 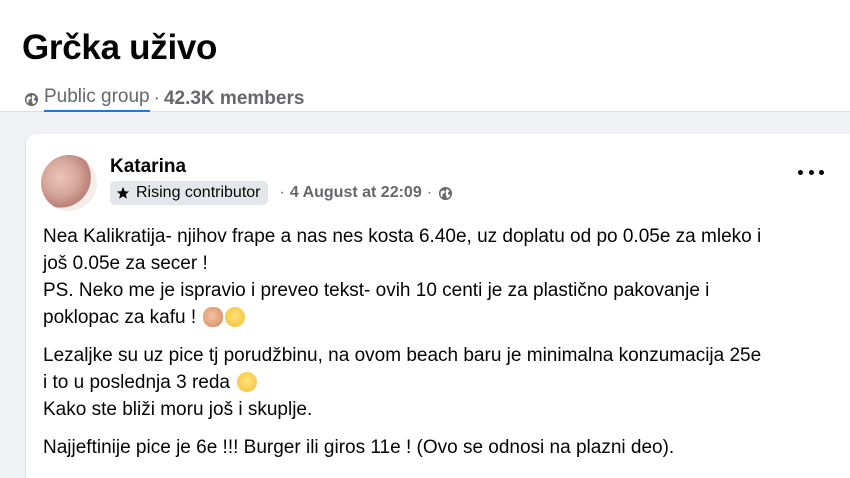 What do you see at coordinates (125, 263) in the screenshot?
I see `post-line: još 0.05e za secer !` at bounding box center [125, 263].